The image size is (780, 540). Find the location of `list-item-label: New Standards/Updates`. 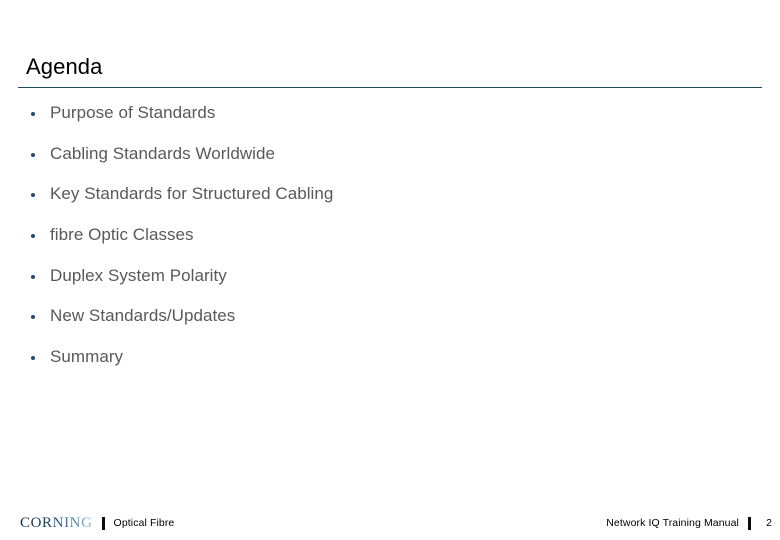

list-item-label: New Standards/Updates is located at coordinates (143, 316).